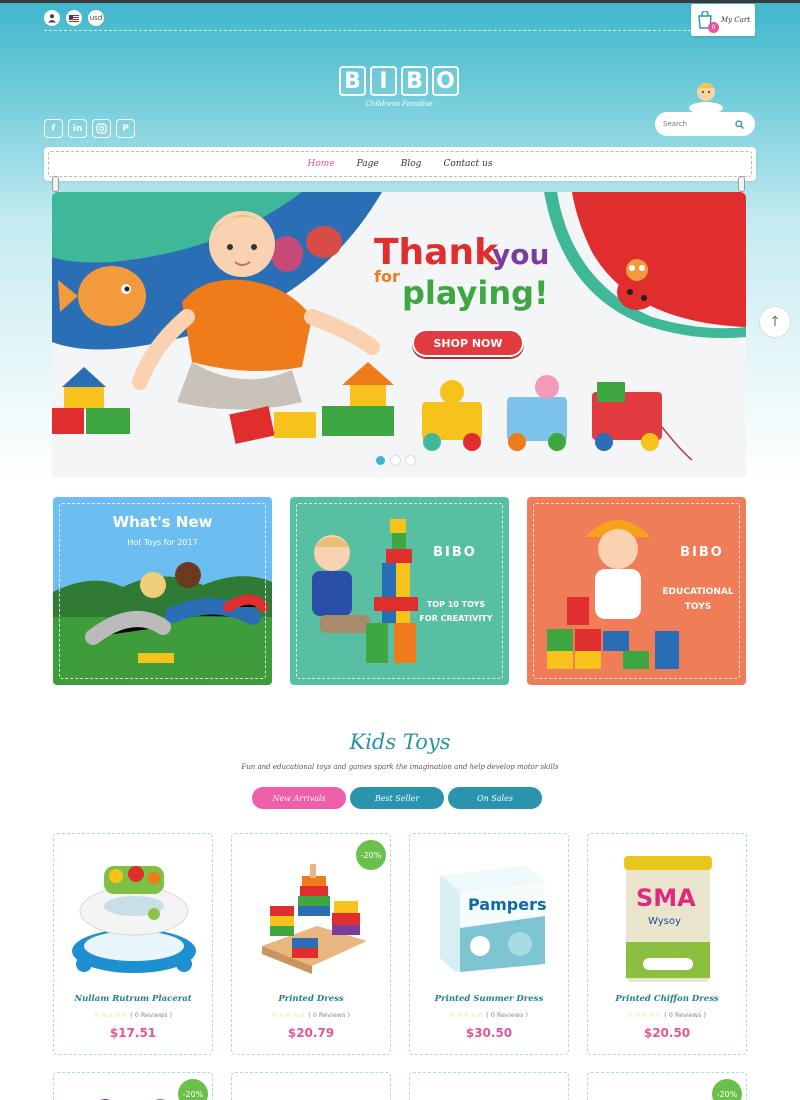 This screenshot has height=1100, width=800. What do you see at coordinates (400, 742) in the screenshot?
I see `section-title: Kids Toys` at bounding box center [400, 742].